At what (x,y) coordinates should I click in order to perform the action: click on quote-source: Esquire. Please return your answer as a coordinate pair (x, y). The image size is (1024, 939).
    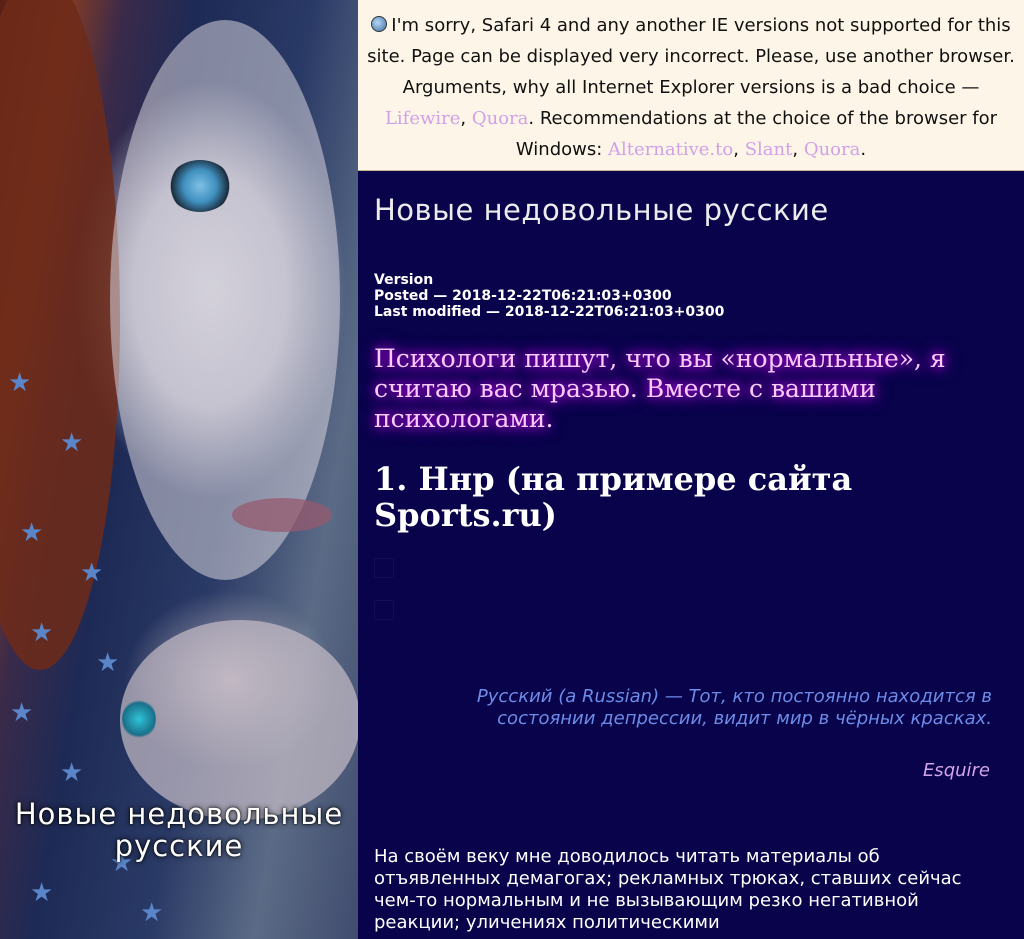
    Looking at the image, I should click on (956, 770).